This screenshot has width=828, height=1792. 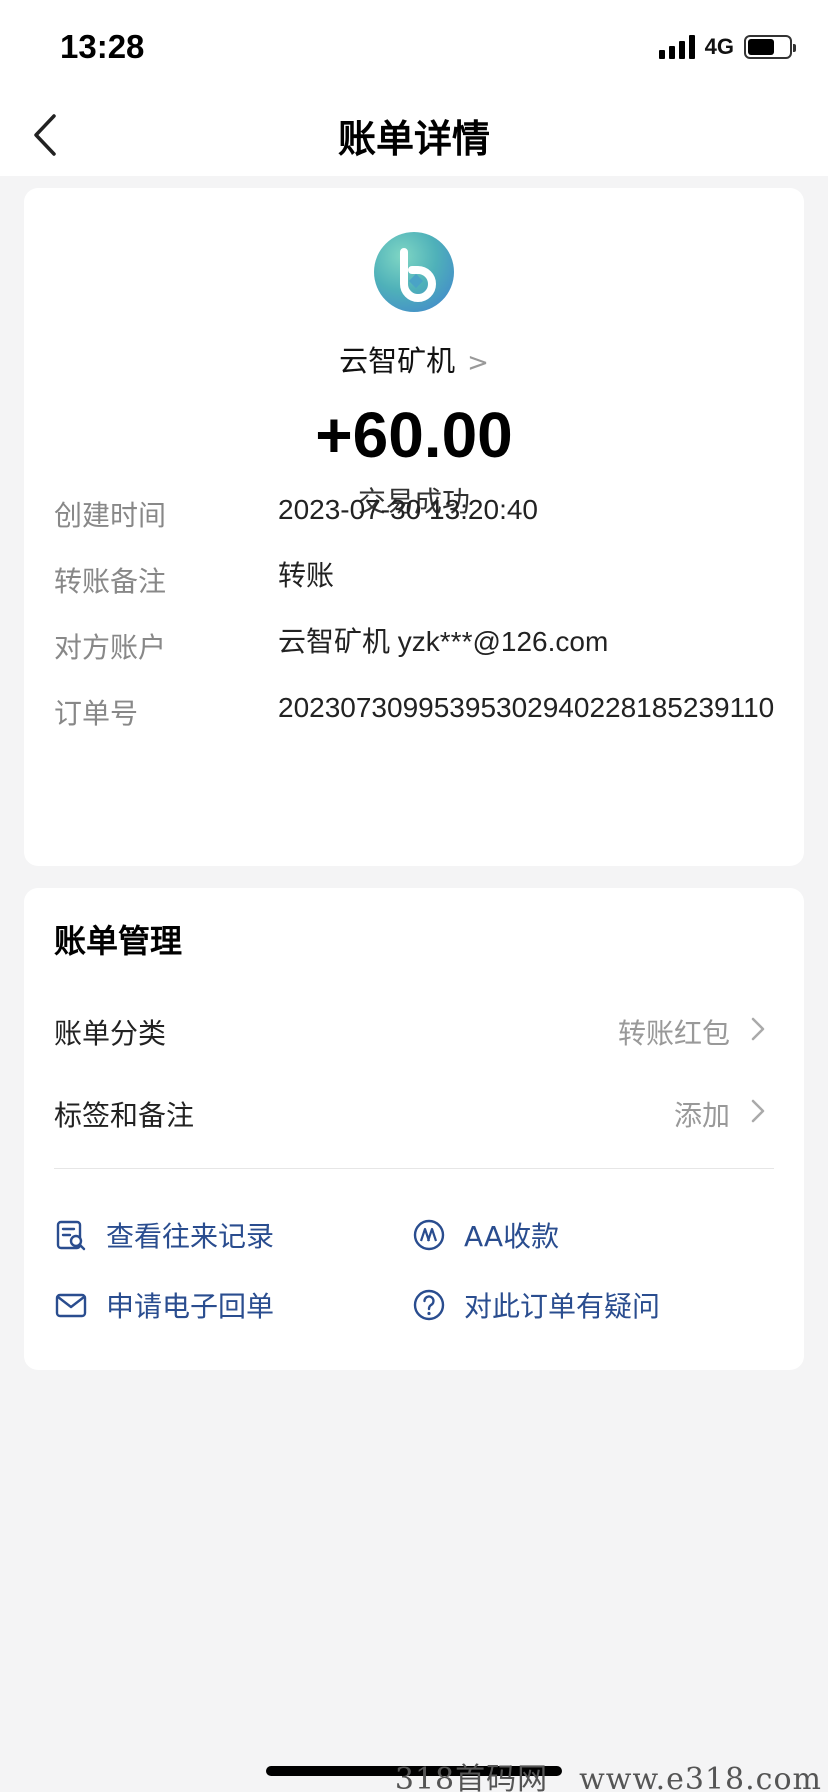 I want to click on nav-bar: 账单详情, so click(x=414, y=138).